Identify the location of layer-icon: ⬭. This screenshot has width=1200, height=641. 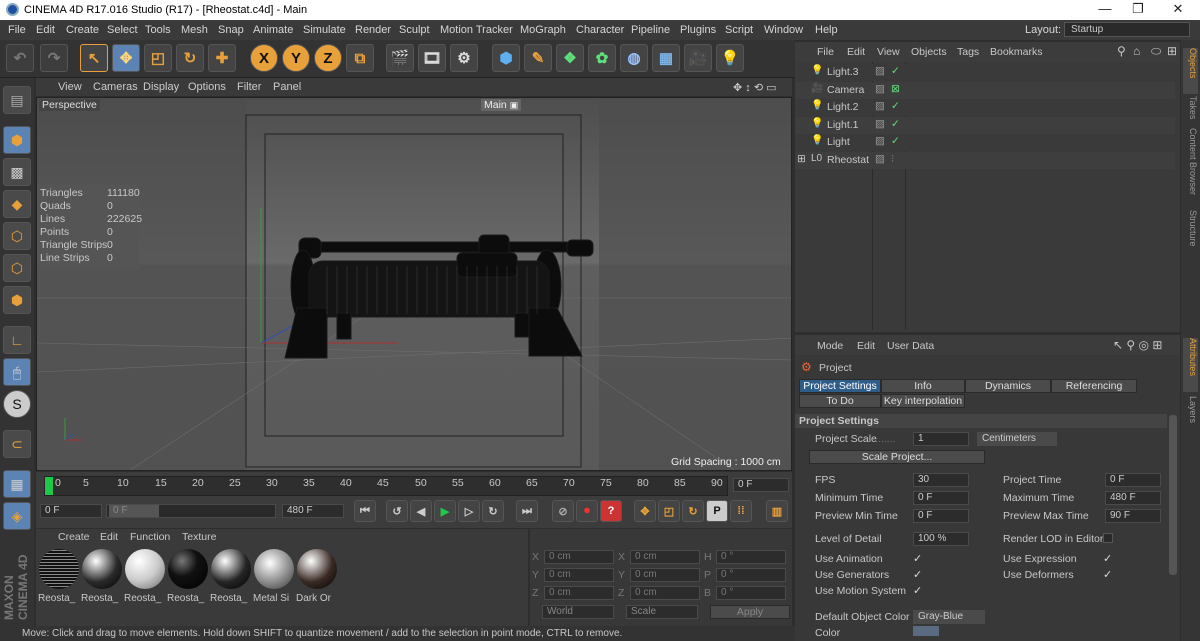
(1156, 51).